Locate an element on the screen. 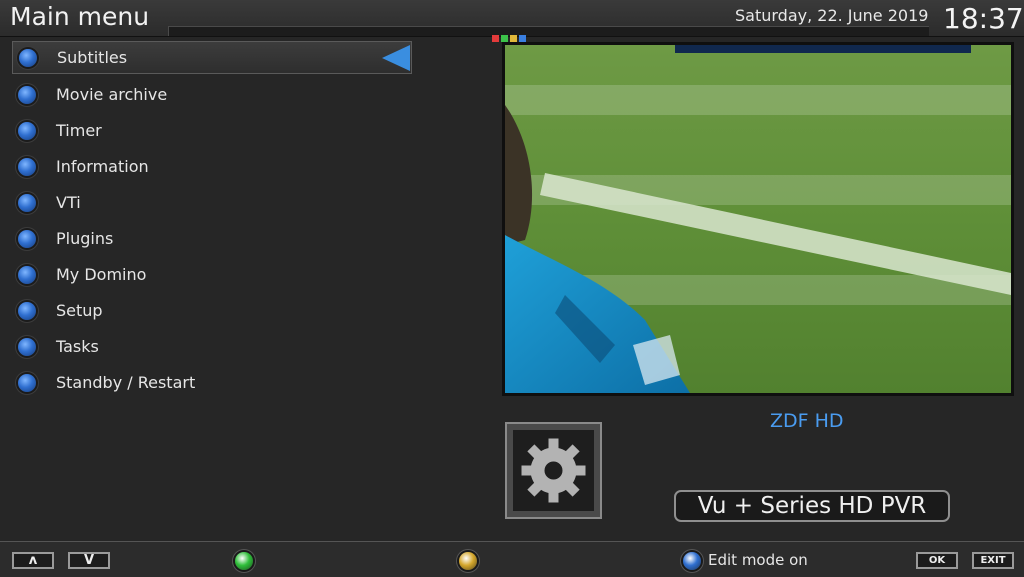  red-dot-icon is located at coordinates (495, 38).